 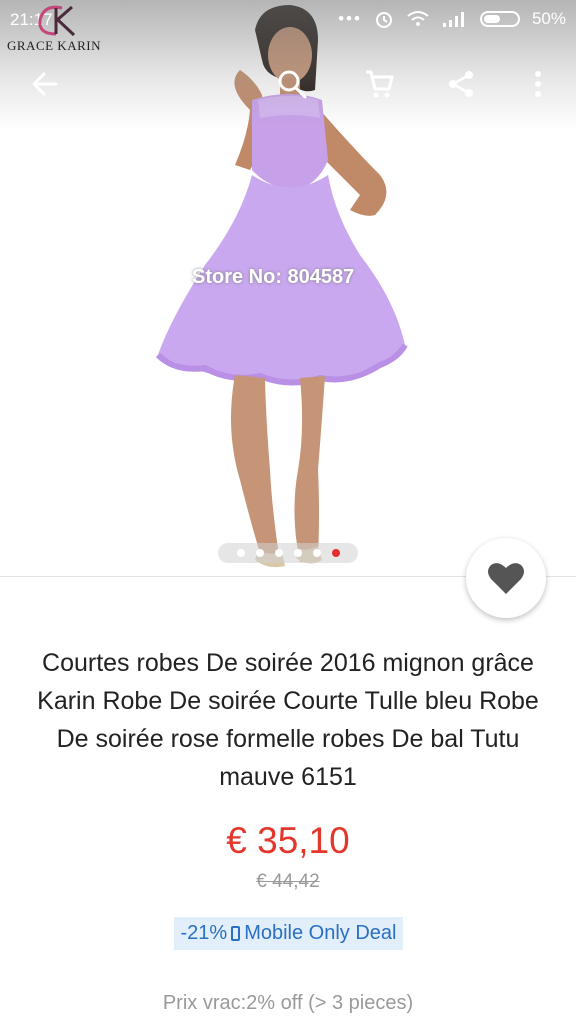 I want to click on heart-icon, so click(x=506, y=578).